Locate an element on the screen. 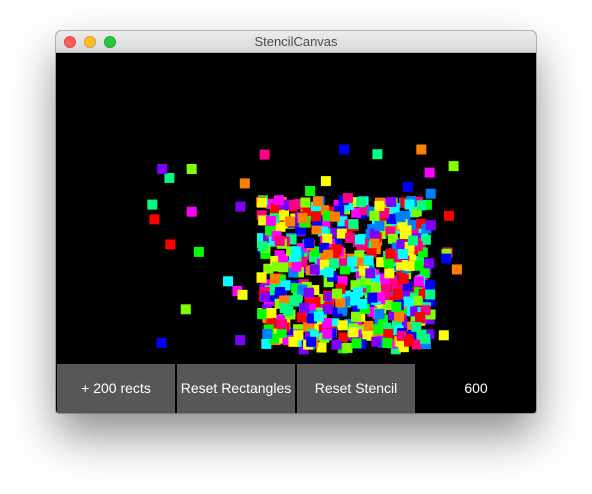 Image resolution: width=592 pixels, height=494 pixels. reset-rectangles-button: Reset Rectangles is located at coordinates (236, 388).